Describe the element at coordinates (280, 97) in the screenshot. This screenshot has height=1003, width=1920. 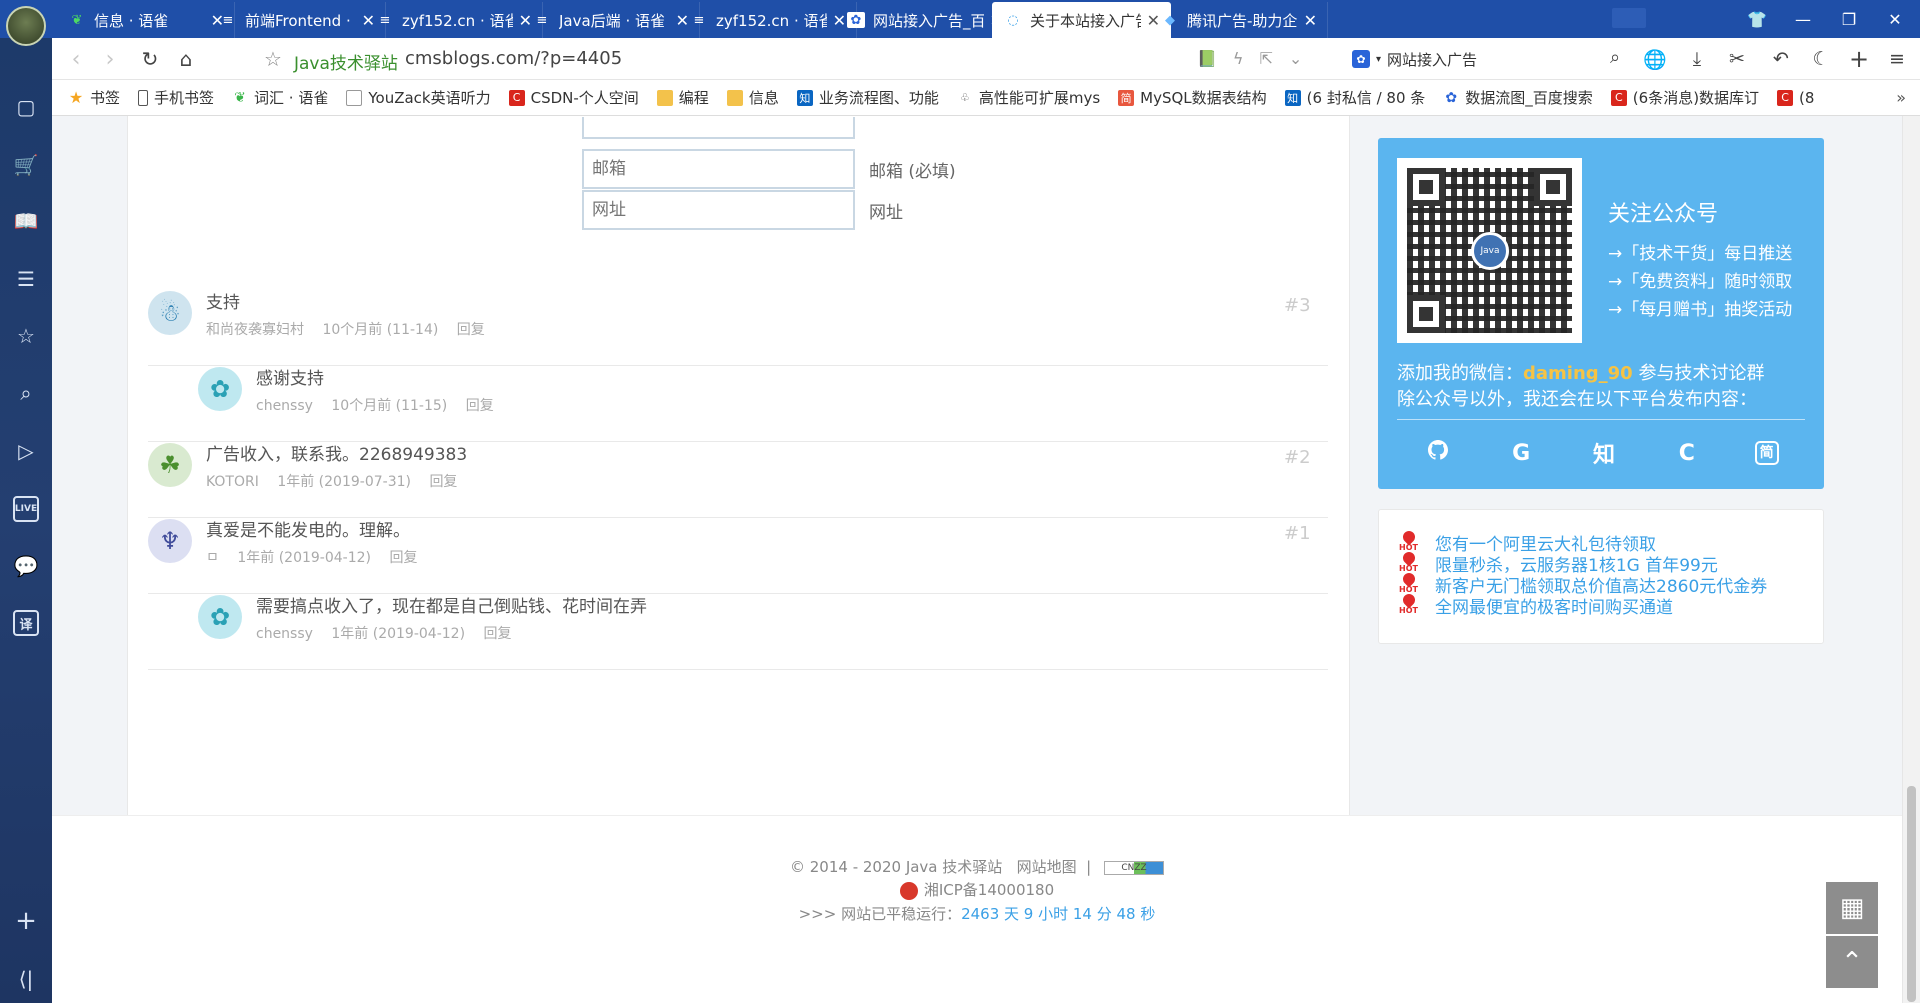
I see `bookmark-item: ❦ 词汇 · 语雀` at that location.